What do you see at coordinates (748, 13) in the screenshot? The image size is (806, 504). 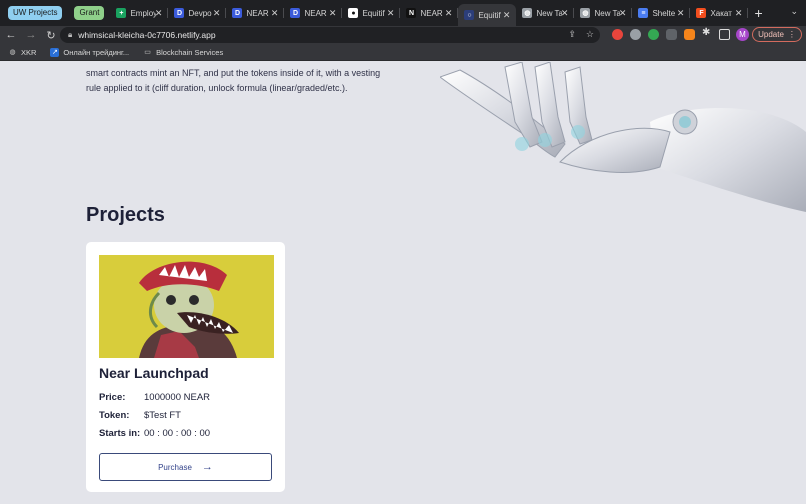 I see `tab-separator` at bounding box center [748, 13].